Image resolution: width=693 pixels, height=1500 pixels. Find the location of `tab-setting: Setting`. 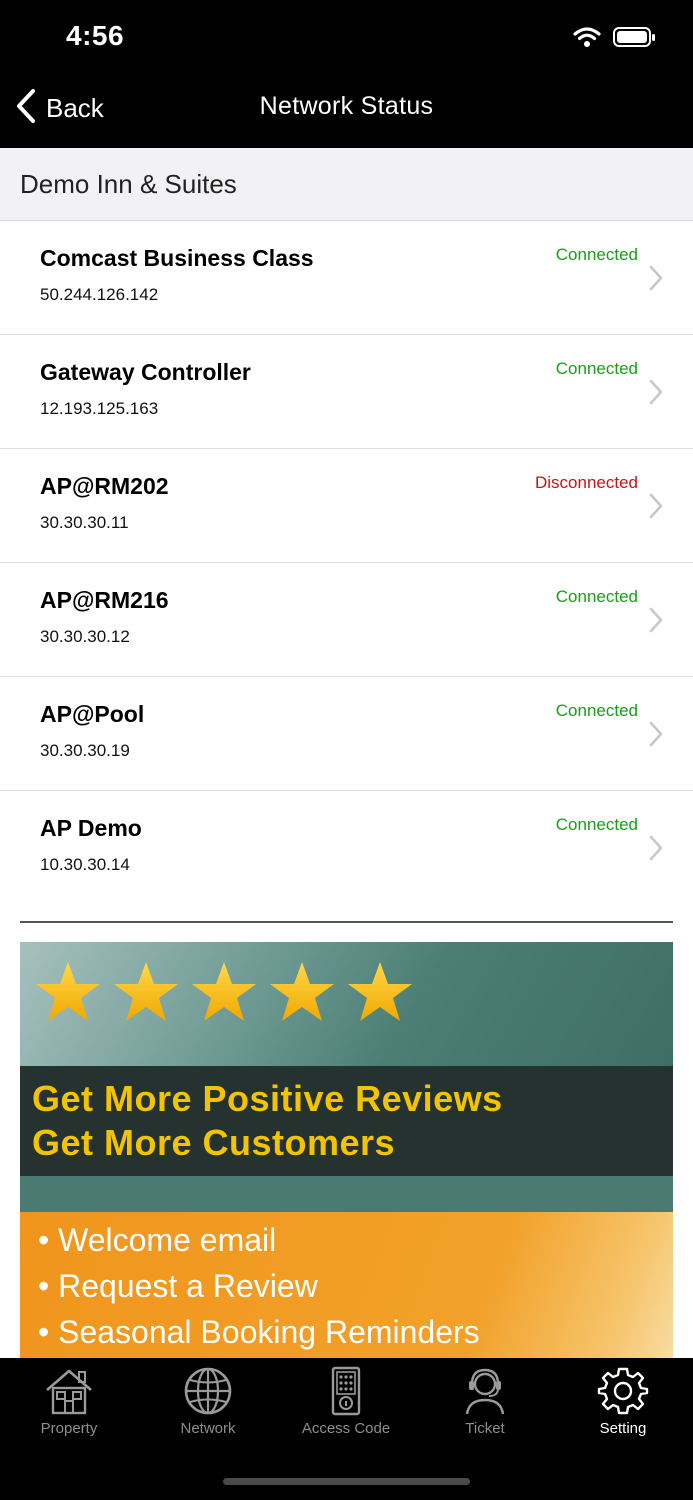

tab-setting: Setting is located at coordinates (623, 1401).